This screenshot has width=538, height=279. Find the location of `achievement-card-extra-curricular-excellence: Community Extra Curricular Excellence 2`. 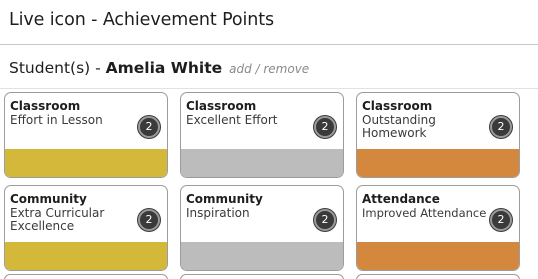

achievement-card-extra-curricular-excellence: Community Extra Curricular Excellence 2 is located at coordinates (86, 228).